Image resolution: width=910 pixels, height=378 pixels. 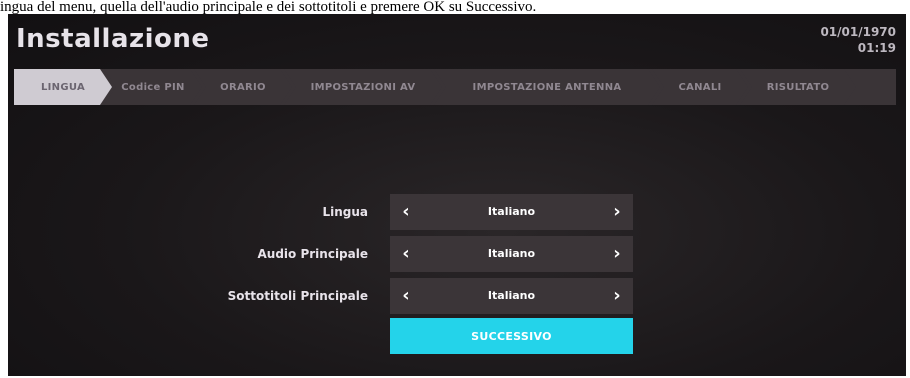 I want to click on row-audio-principale: Audio Principale ‹ Italiano ›, so click(x=457, y=254).